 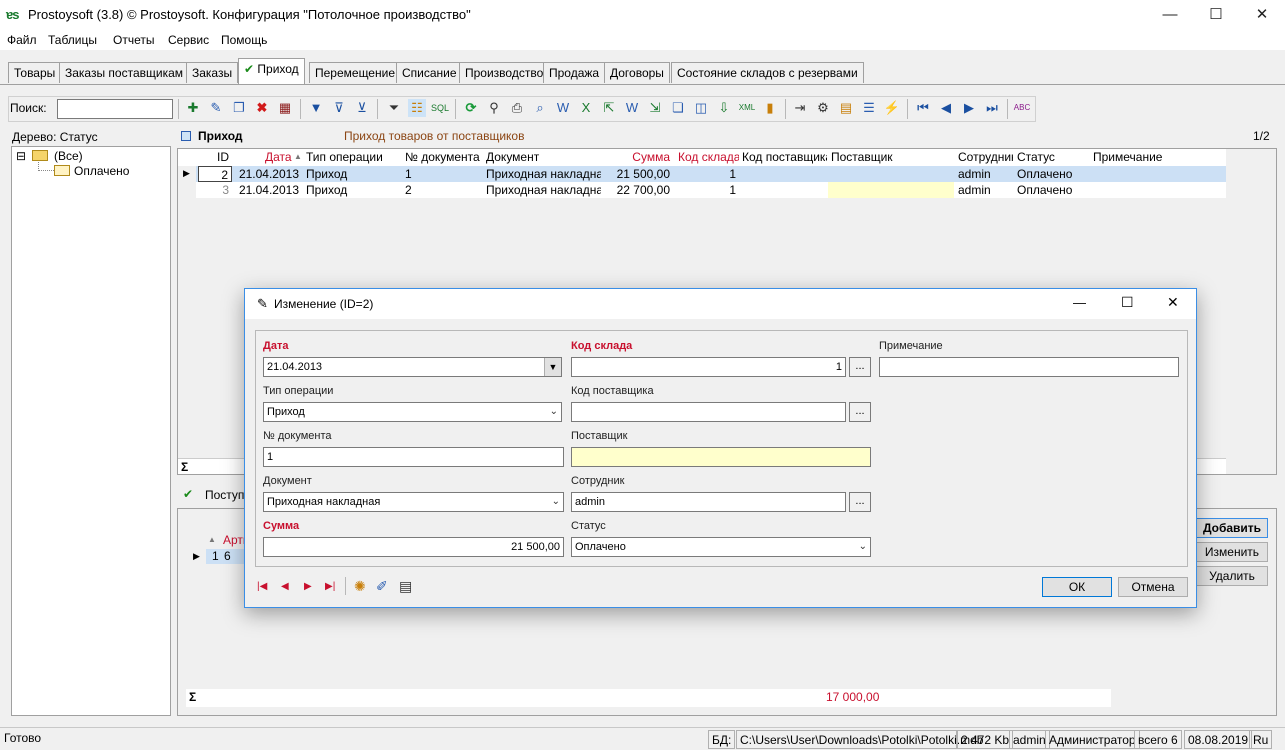 What do you see at coordinates (429, 72) in the screenshot?
I see `tab-writeoff: Списание` at bounding box center [429, 72].